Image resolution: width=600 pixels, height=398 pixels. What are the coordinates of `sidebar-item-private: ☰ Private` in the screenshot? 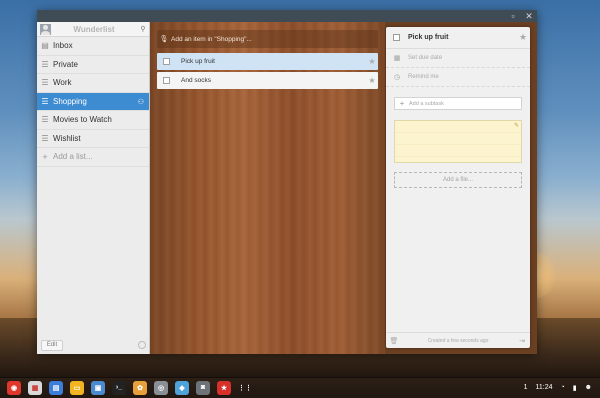 It's located at (93, 65).